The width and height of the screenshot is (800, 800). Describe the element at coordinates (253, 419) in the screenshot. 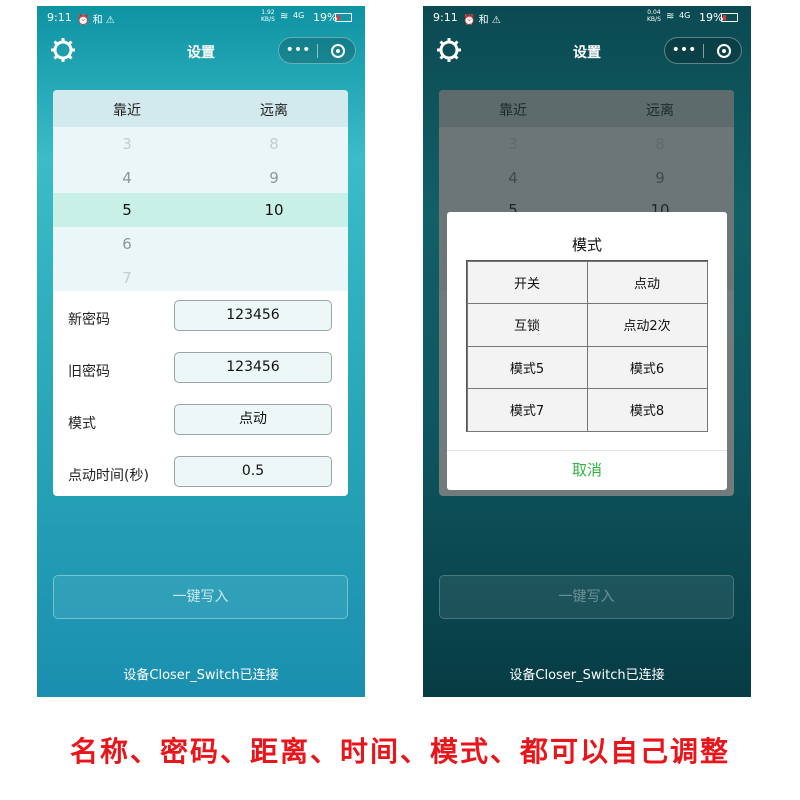

I see `mode-select: 点动` at that location.